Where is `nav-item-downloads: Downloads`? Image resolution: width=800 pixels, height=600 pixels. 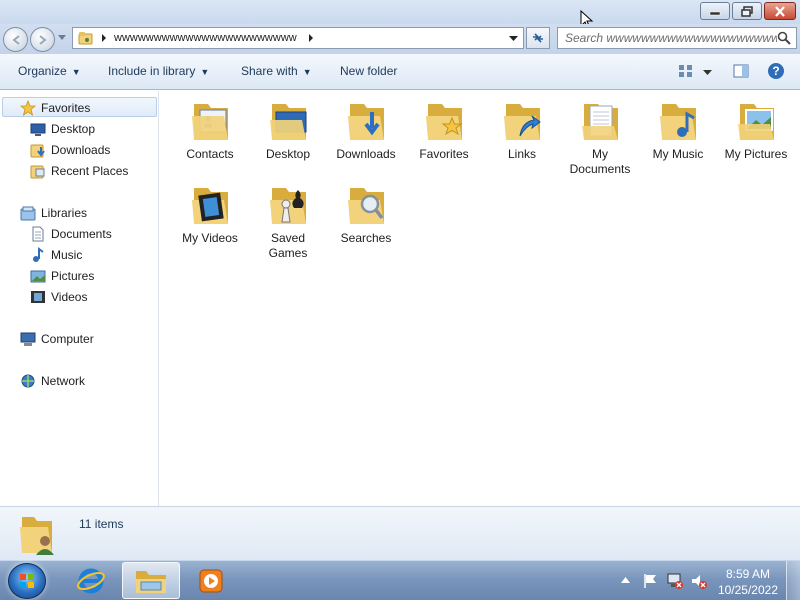 nav-item-downloads: Downloads is located at coordinates (70, 150).